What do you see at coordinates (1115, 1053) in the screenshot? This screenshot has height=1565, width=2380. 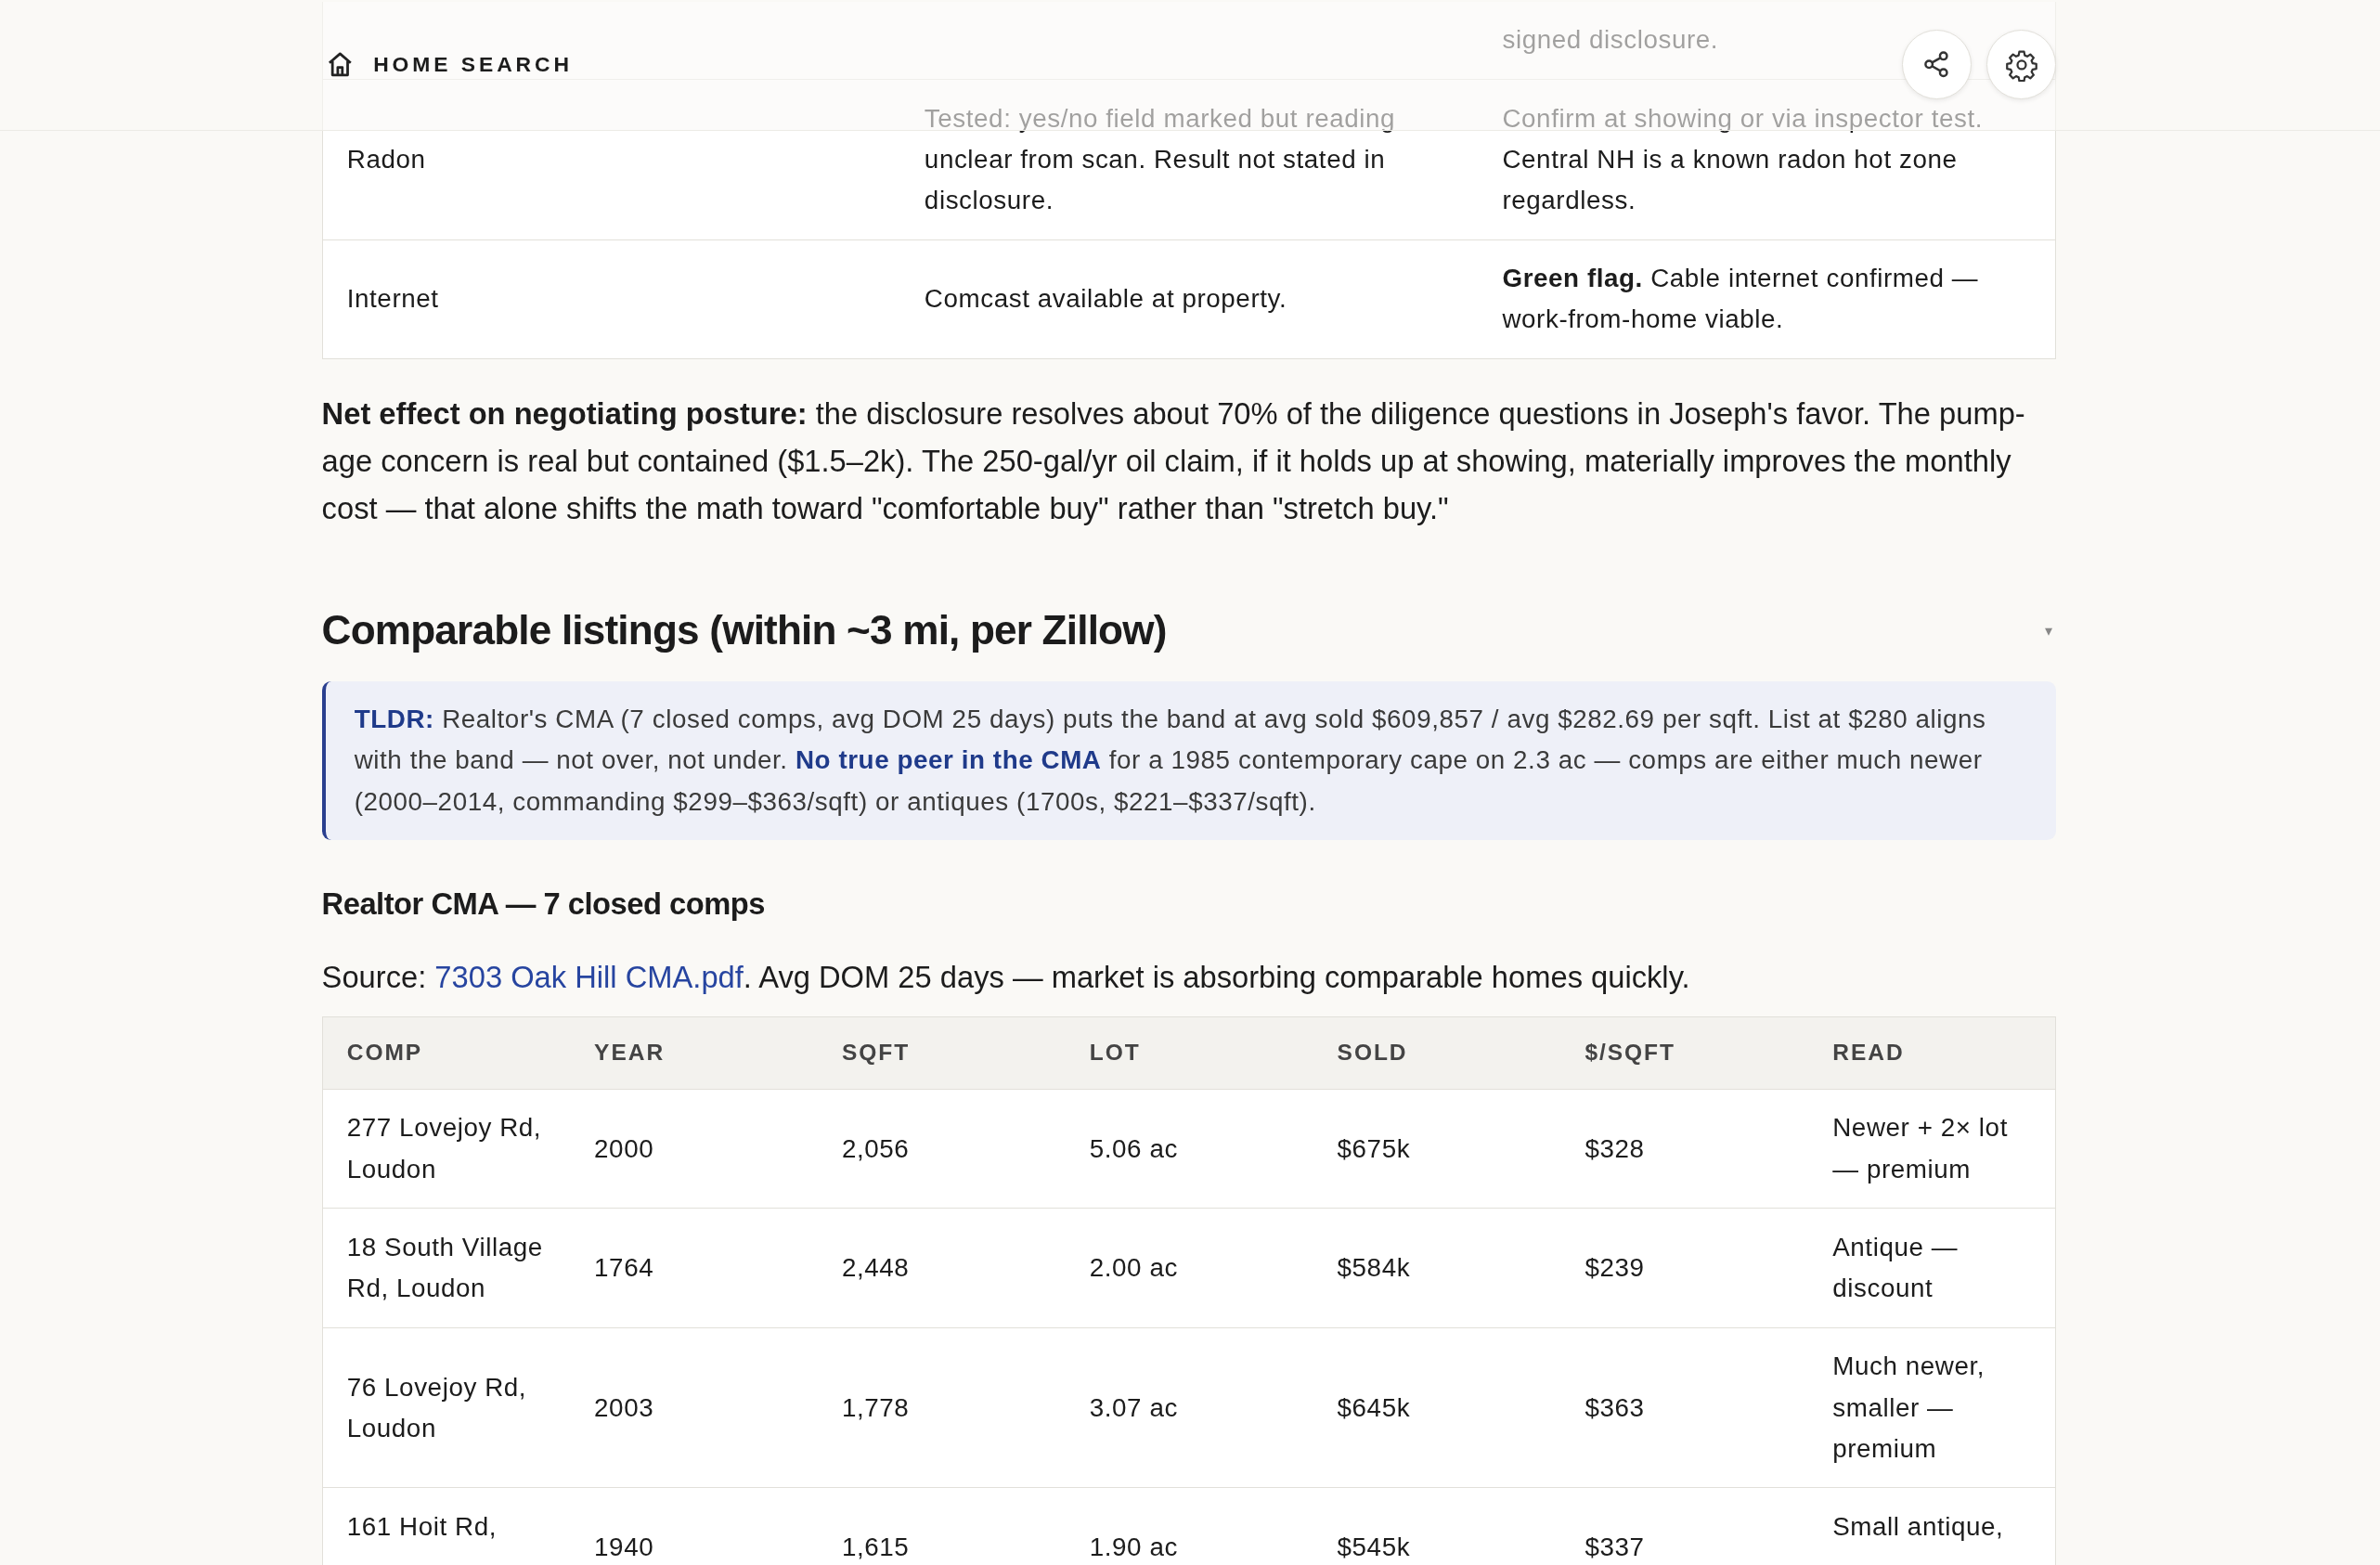 I see `column-header: LOT` at bounding box center [1115, 1053].